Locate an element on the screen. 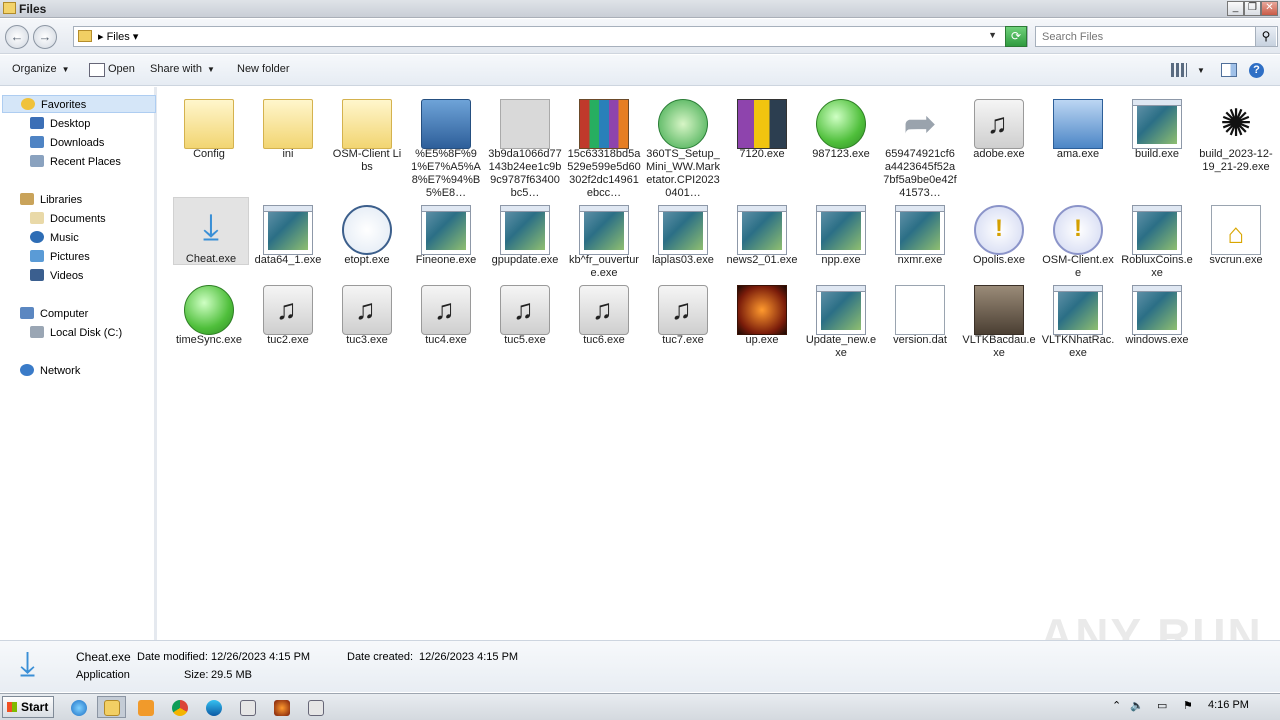 The width and height of the screenshot is (1280, 720). file-item: up.exe is located at coordinates (762, 329).